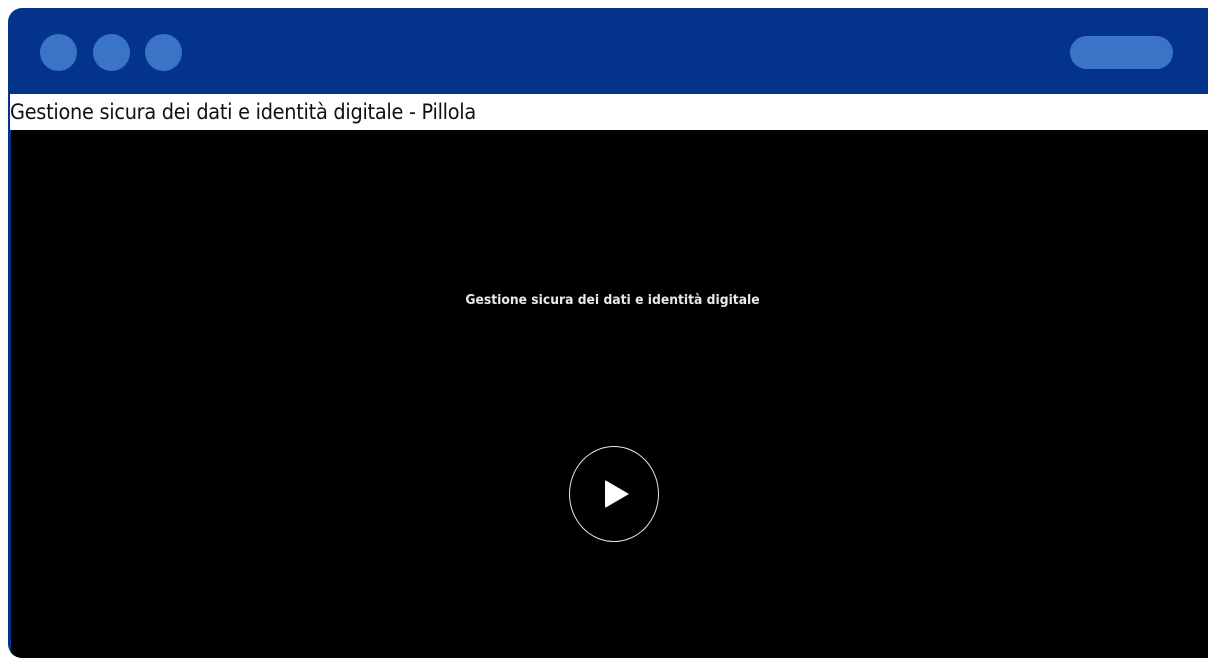  What do you see at coordinates (608, 51) in the screenshot?
I see `window-titlebar` at bounding box center [608, 51].